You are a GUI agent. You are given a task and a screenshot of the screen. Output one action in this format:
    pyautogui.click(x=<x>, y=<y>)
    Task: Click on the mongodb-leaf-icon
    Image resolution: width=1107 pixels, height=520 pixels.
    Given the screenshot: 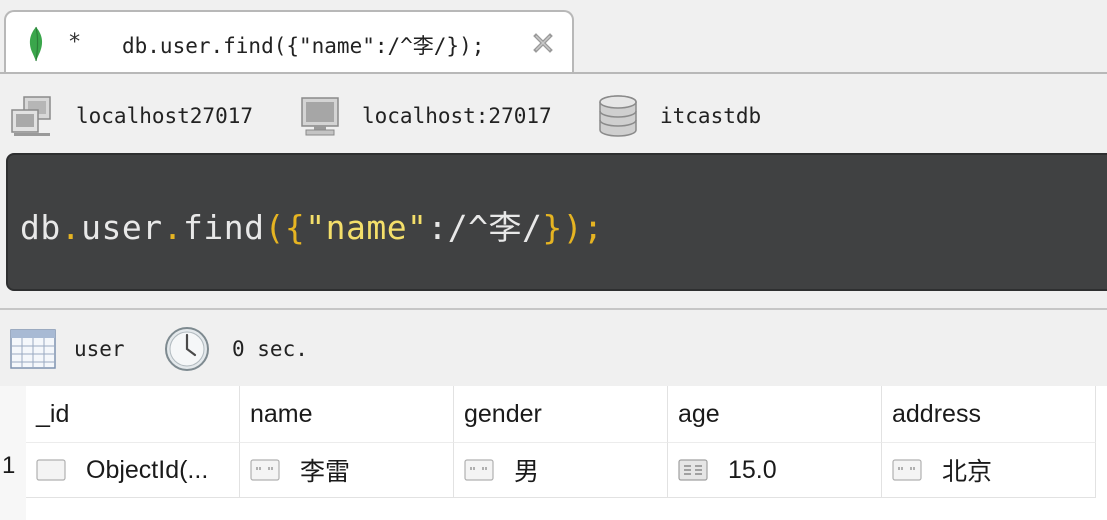 What is the action you would take?
    pyautogui.click(x=36, y=44)
    